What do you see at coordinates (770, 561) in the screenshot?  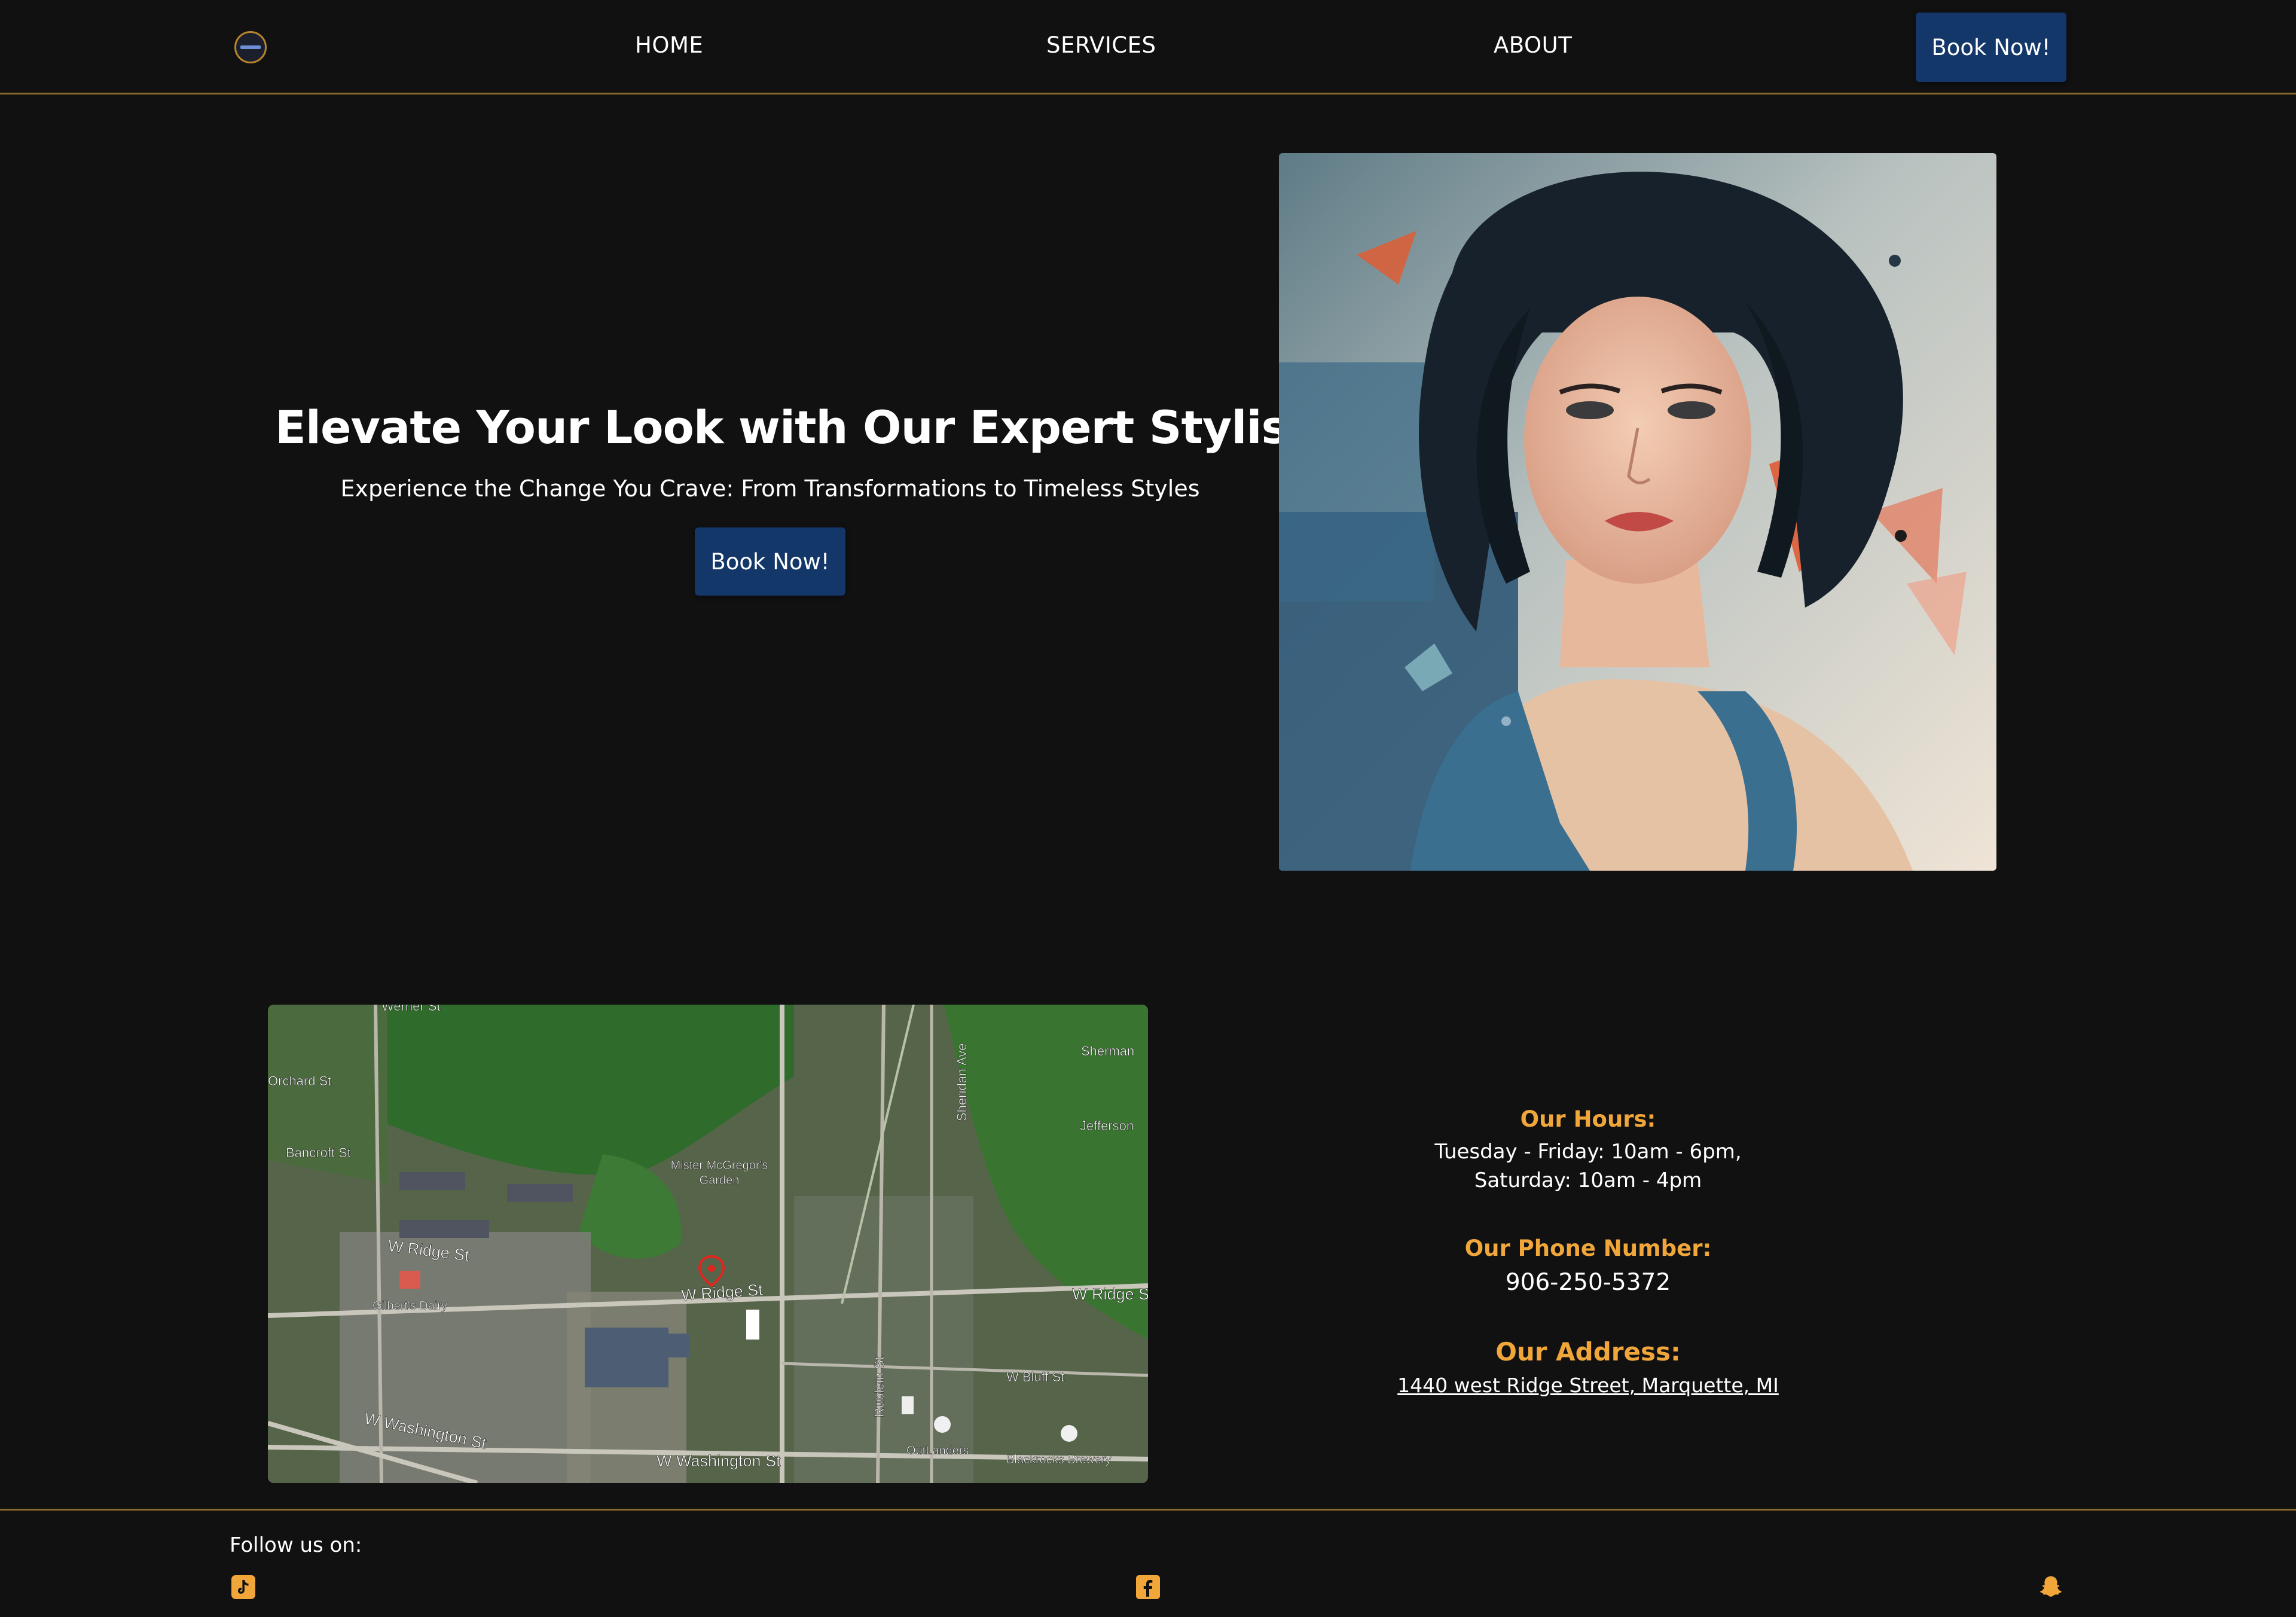 I see `hero-book-now-button: Book Now!` at bounding box center [770, 561].